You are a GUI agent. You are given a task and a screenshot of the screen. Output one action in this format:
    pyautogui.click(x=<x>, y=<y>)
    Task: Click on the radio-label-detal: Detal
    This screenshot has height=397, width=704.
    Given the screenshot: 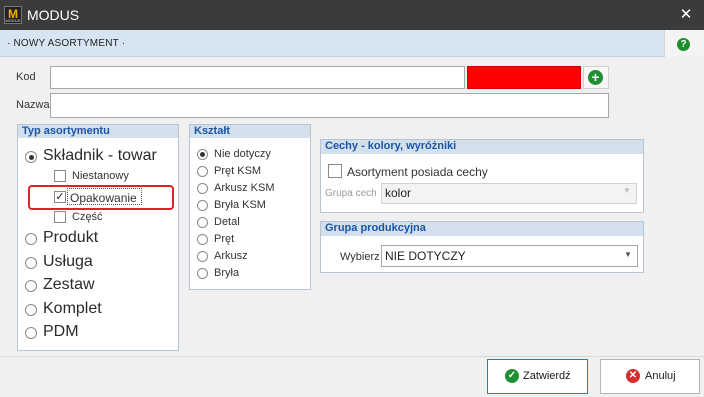 What is the action you would take?
    pyautogui.click(x=227, y=222)
    